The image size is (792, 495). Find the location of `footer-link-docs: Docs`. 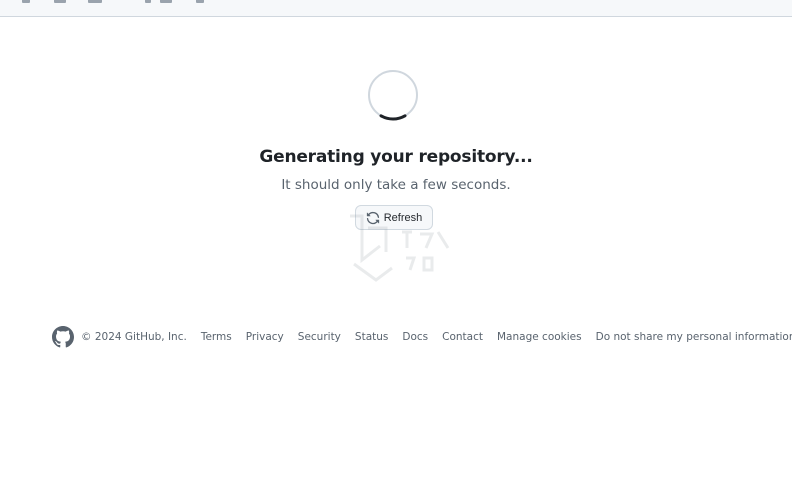

footer-link-docs: Docs is located at coordinates (415, 337).